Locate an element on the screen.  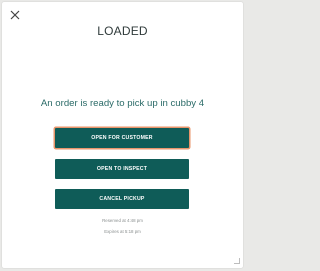
expires-time-text: Expires at 5:18 pm is located at coordinates (122, 231).